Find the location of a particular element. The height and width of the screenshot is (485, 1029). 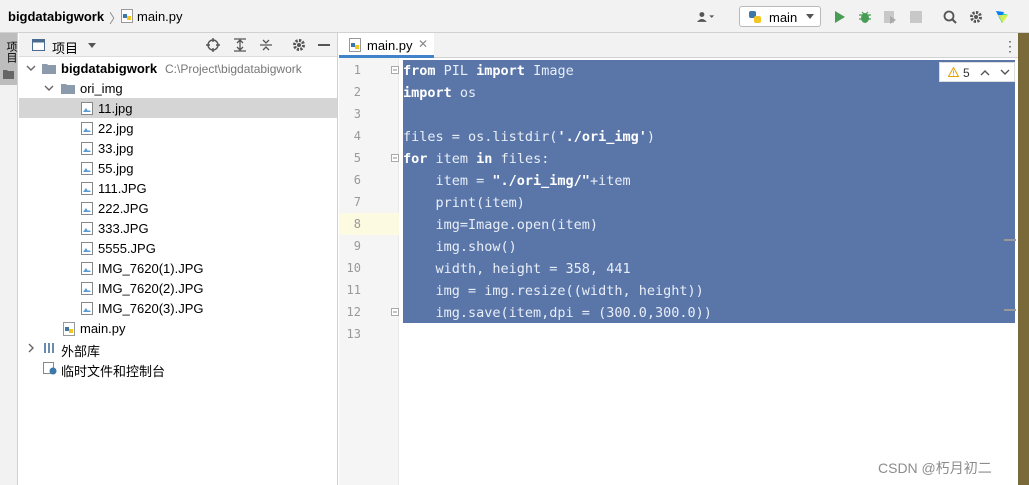

tree-item-image-file: 11.jpg is located at coordinates (178, 108).